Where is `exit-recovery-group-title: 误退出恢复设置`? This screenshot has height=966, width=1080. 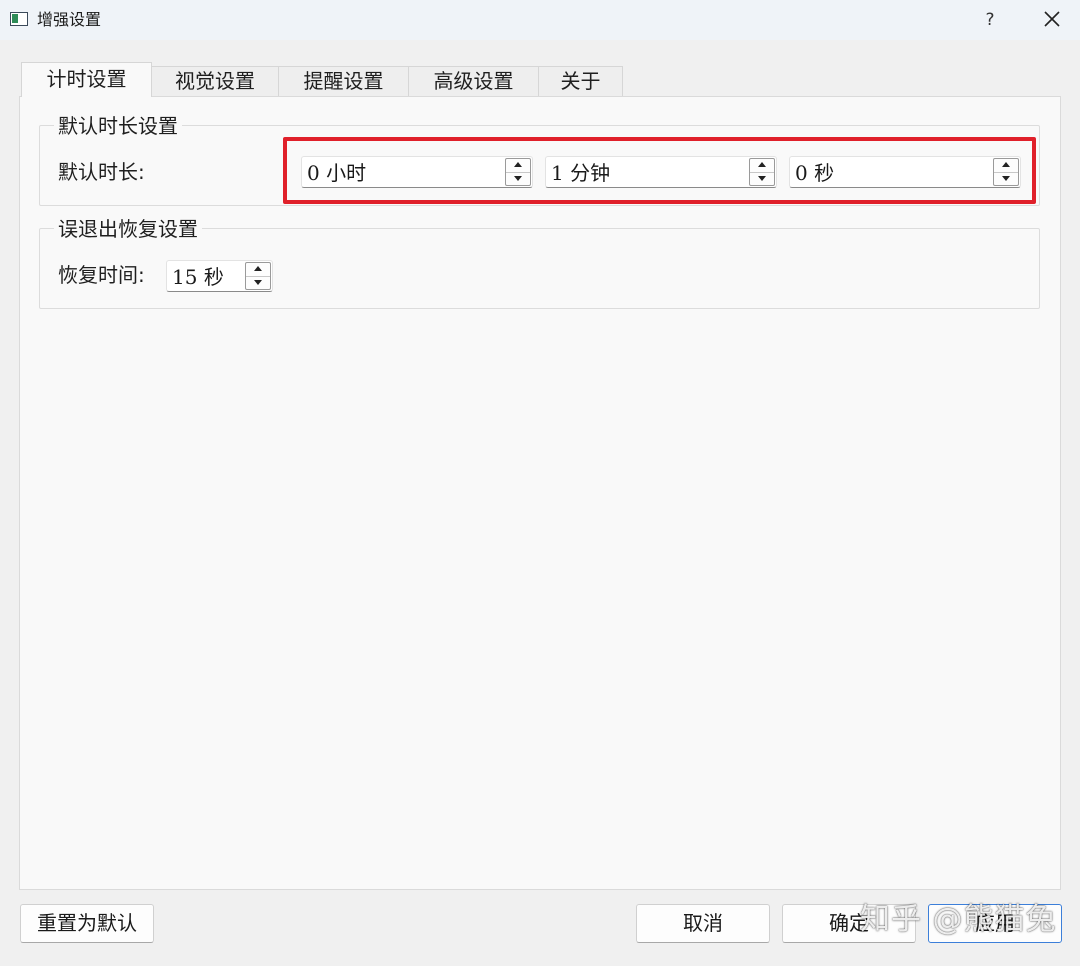
exit-recovery-group-title: 误退出恢复设置 is located at coordinates (128, 229).